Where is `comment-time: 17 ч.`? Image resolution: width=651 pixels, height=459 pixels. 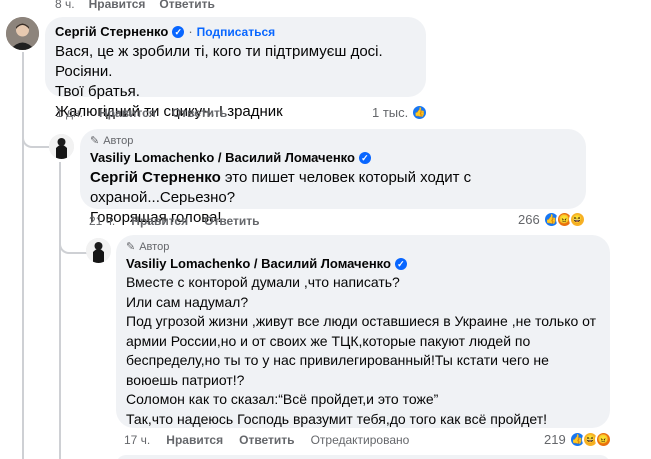 comment-time: 17 ч. is located at coordinates (137, 440).